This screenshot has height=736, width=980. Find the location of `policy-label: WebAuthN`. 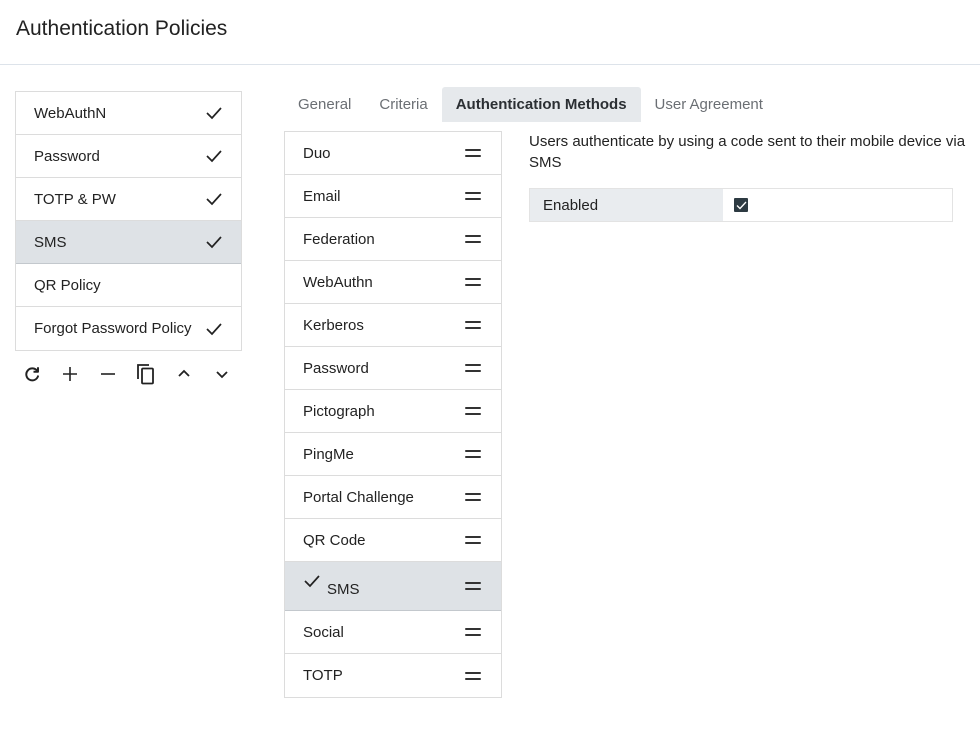

policy-label: WebAuthN is located at coordinates (70, 113).